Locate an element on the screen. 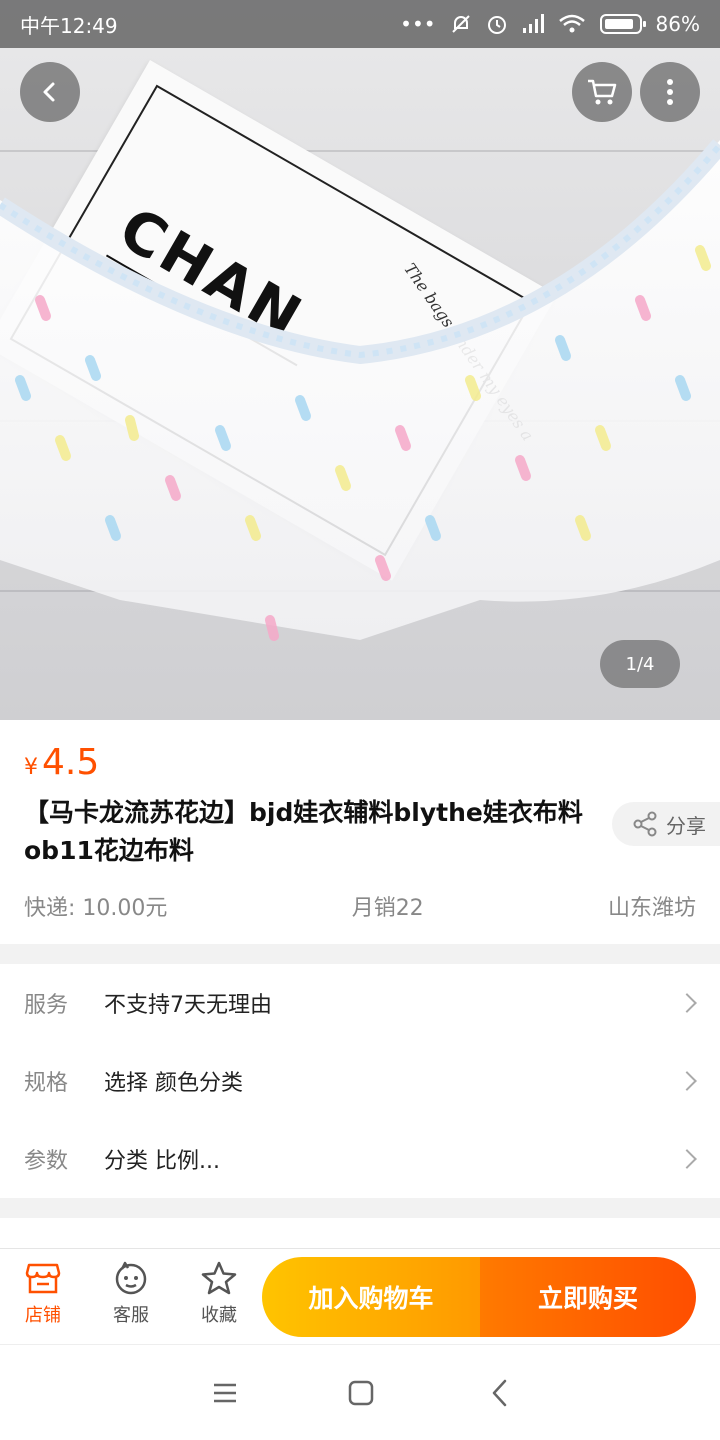  option-row-service: 服务 不支持7天无理由 is located at coordinates (360, 1003).